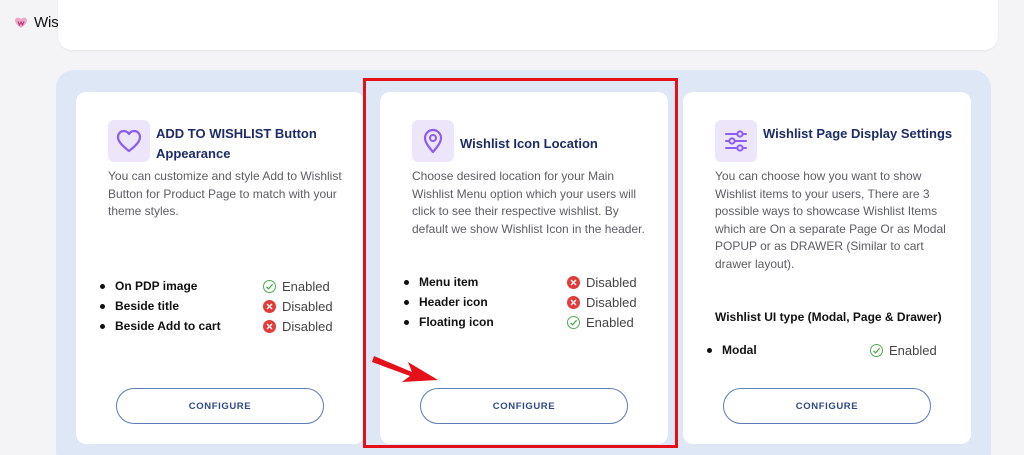  What do you see at coordinates (156, 286) in the screenshot?
I see `option-label: On PDP image` at bounding box center [156, 286].